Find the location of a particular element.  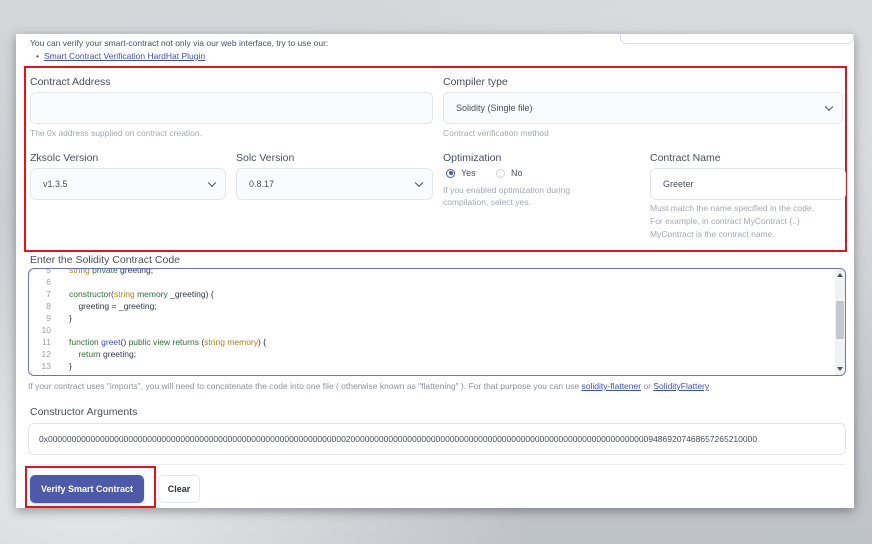

code-line: 8 greeting = _greeting; is located at coordinates (101, 306).